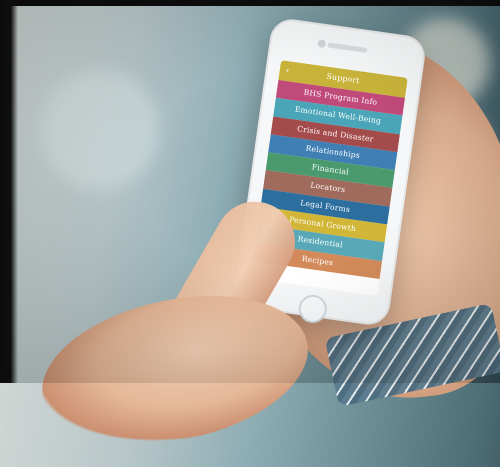 Image resolution: width=500 pixels, height=467 pixels. What do you see at coordinates (322, 44) in the screenshot?
I see `front-camera` at bounding box center [322, 44].